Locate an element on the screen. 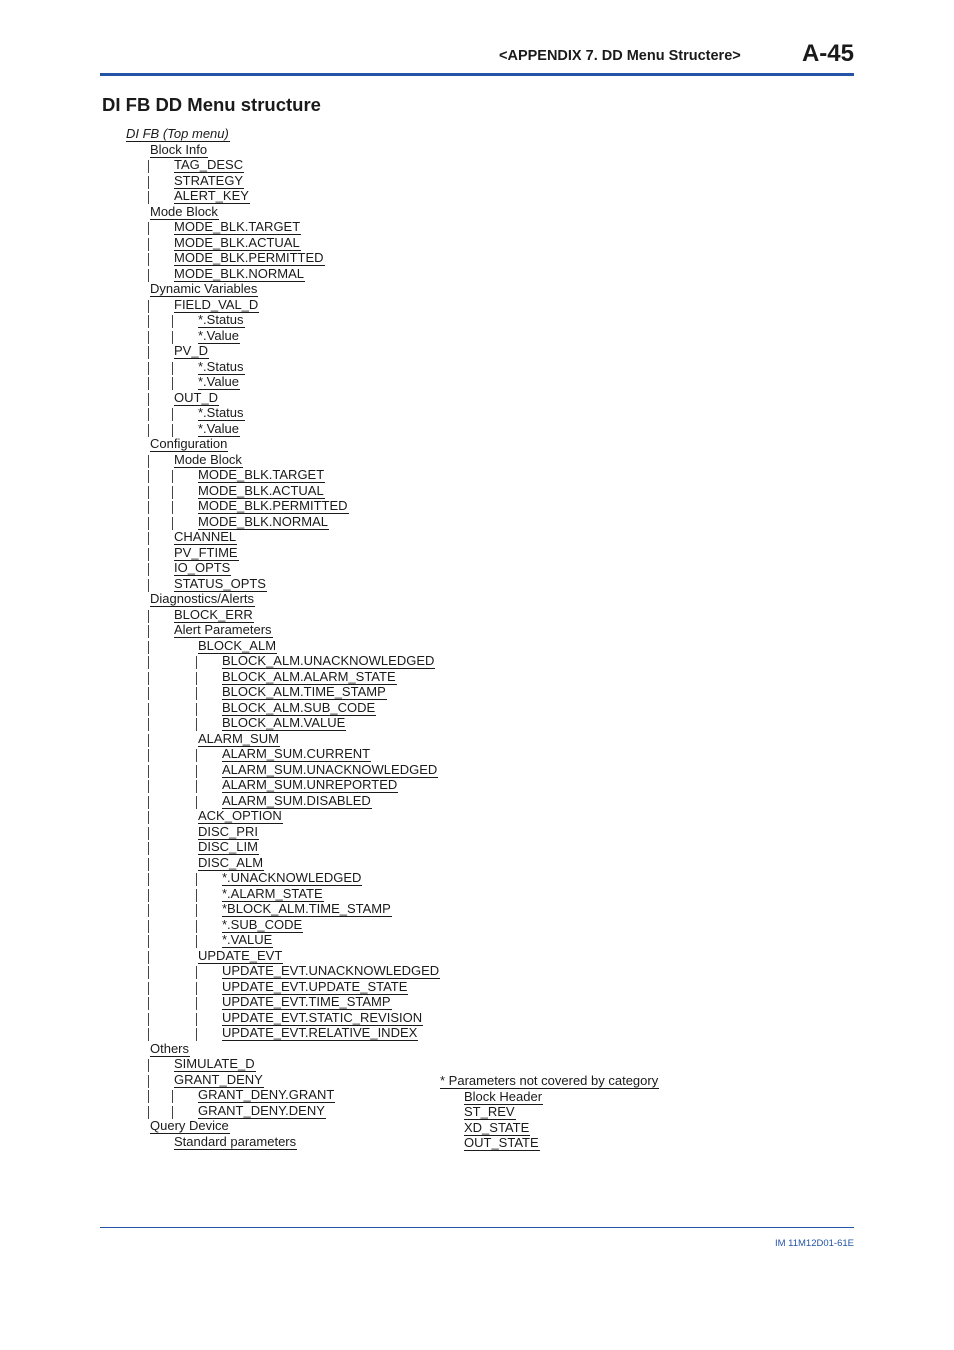  header-divider is located at coordinates (477, 74).